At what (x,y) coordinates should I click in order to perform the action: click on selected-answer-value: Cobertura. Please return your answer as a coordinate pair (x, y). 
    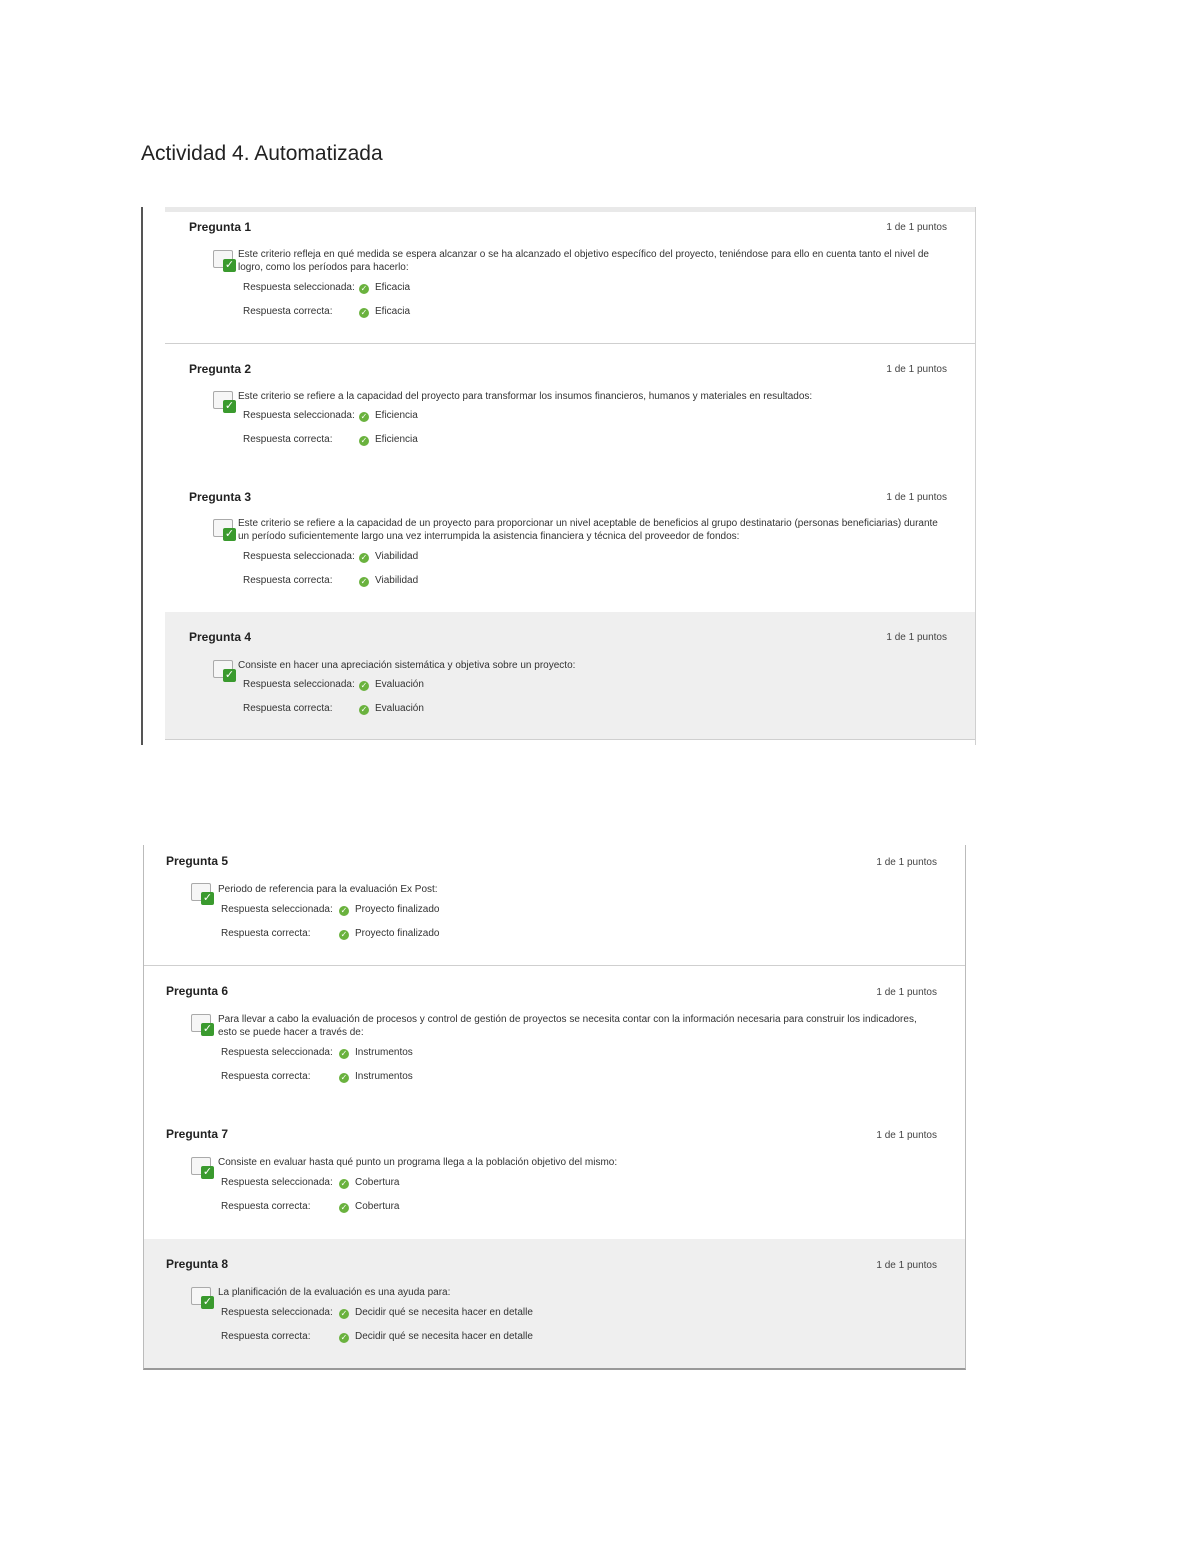
    Looking at the image, I should click on (377, 1182).